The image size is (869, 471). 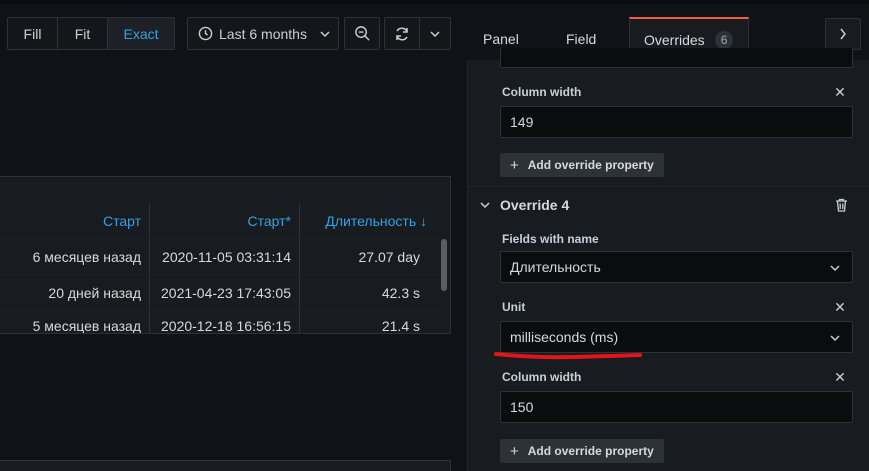 I want to click on top-border, so click(x=434, y=2).